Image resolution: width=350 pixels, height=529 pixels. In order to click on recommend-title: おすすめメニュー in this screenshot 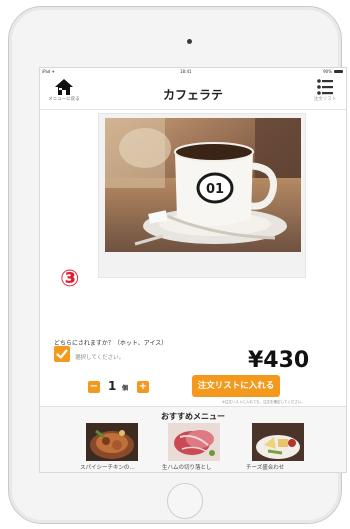, I will do `click(193, 416)`.